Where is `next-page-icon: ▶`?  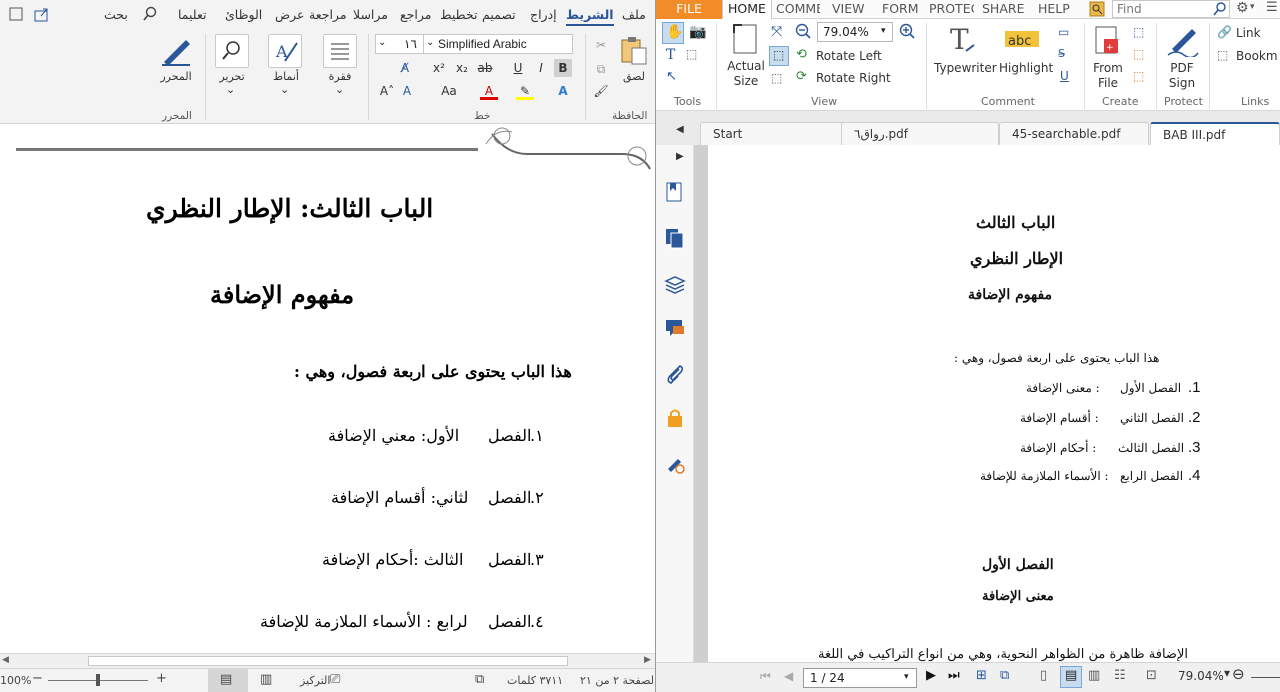
next-page-icon: ▶ is located at coordinates (931, 675).